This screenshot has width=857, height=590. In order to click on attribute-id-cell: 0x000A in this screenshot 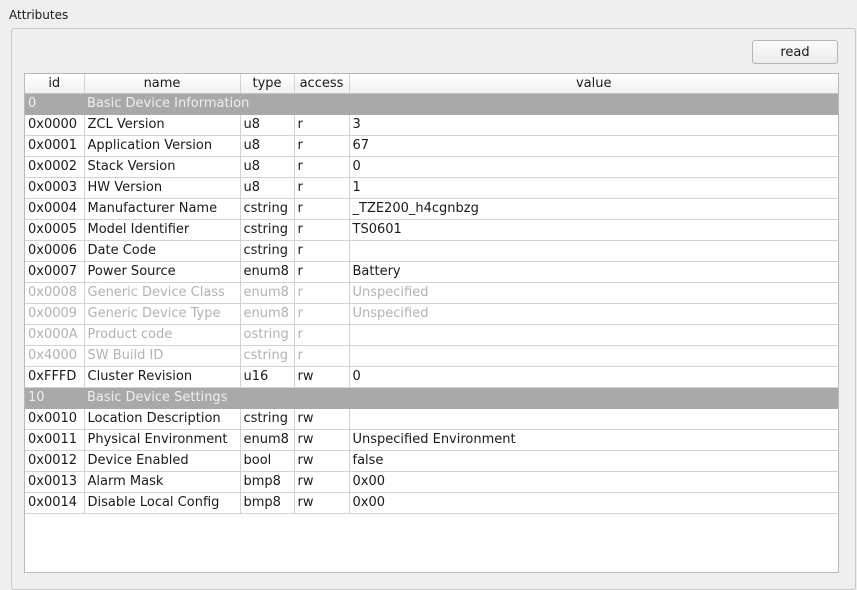, I will do `click(55, 335)`.